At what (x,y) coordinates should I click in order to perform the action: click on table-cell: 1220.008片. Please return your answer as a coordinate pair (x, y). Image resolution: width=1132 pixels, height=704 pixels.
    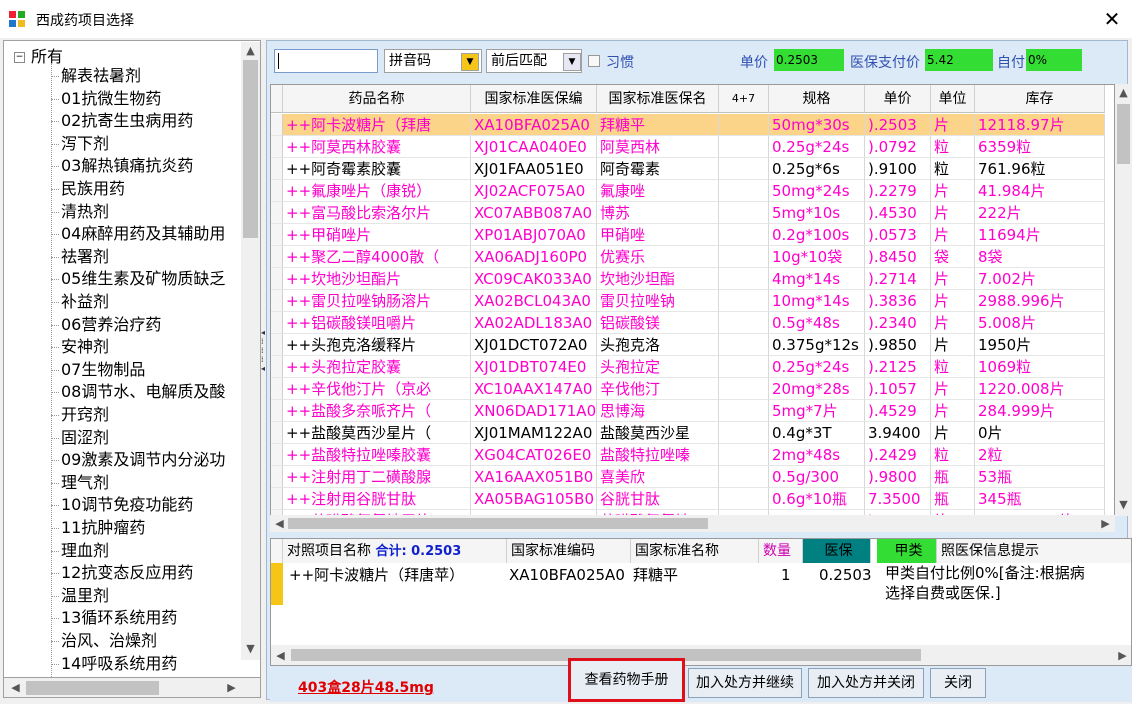
    Looking at the image, I should click on (1040, 389).